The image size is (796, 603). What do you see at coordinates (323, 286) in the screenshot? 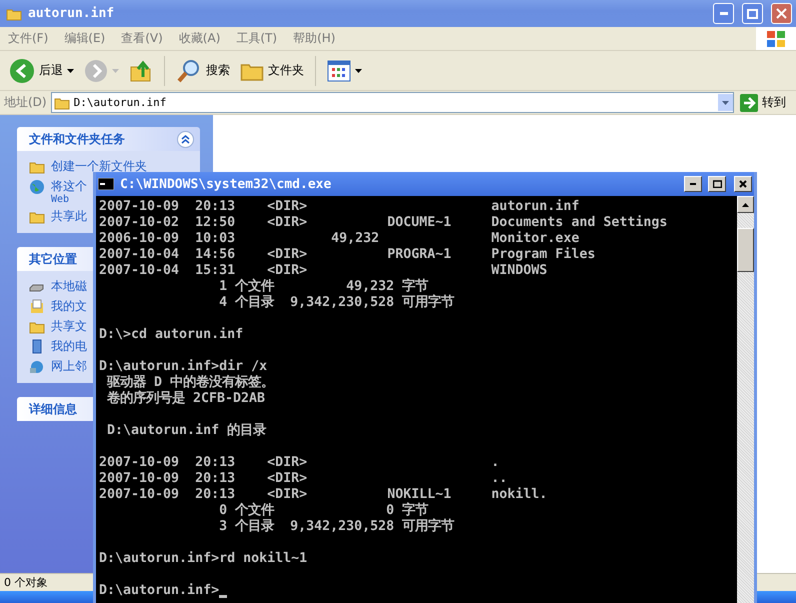
I see `console-line: 1 个文件 49,232 字节` at bounding box center [323, 286].